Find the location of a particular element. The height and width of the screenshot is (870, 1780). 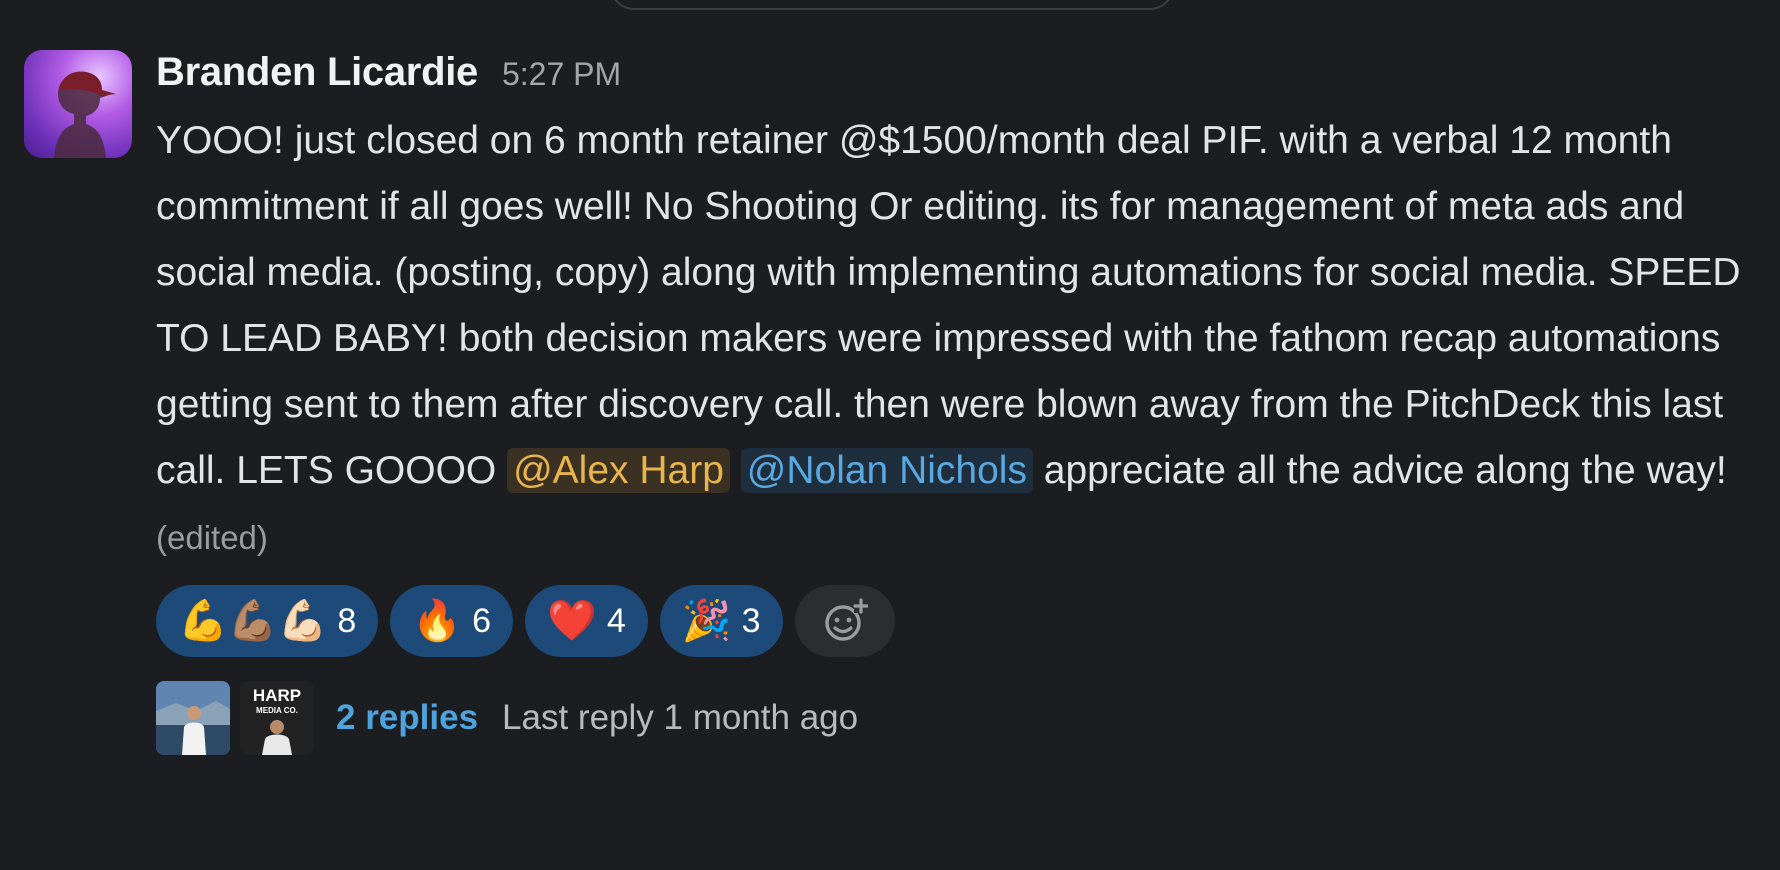

author-name: Branden Licardie is located at coordinates (317, 72).